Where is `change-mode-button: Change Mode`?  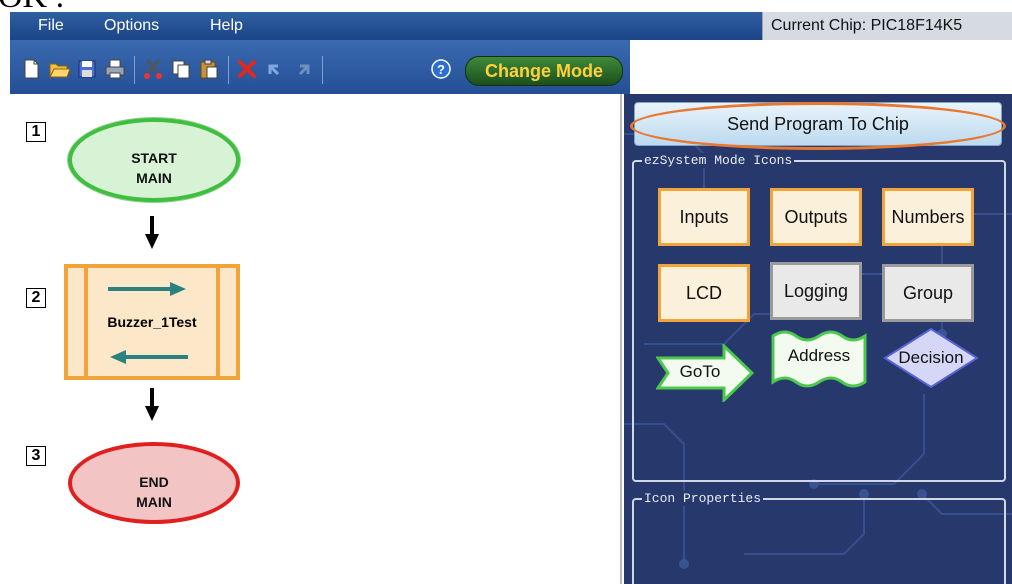
change-mode-button: Change Mode is located at coordinates (544, 71).